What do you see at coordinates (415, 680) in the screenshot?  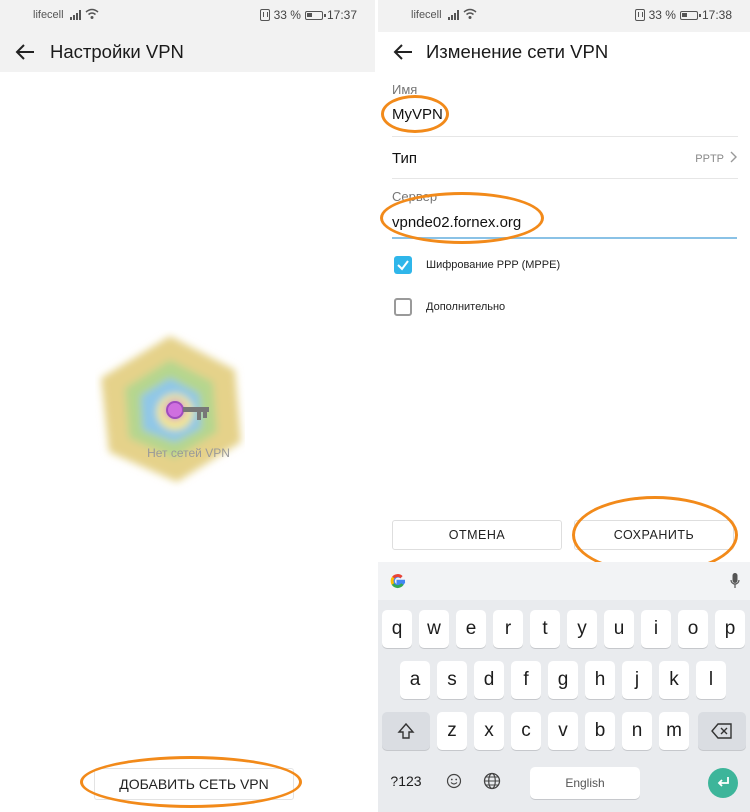 I see `key-a: a` at bounding box center [415, 680].